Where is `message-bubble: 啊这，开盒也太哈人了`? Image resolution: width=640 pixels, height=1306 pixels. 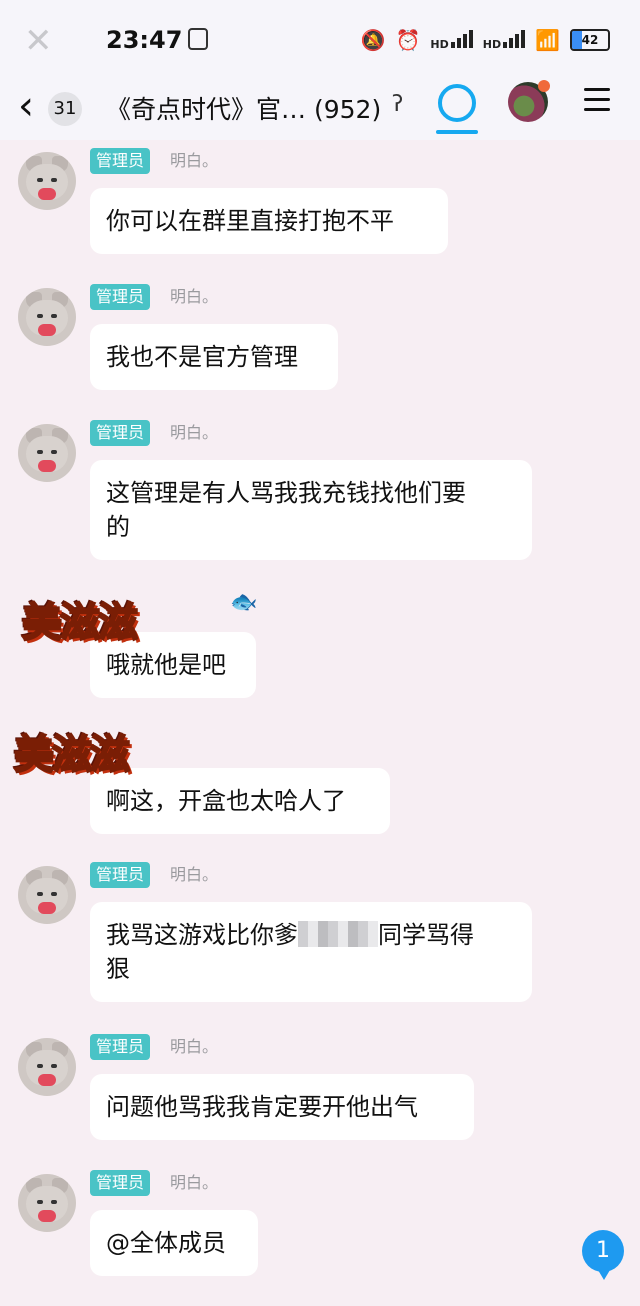
message-bubble: 啊这，开盒也太哈人了 is located at coordinates (240, 801).